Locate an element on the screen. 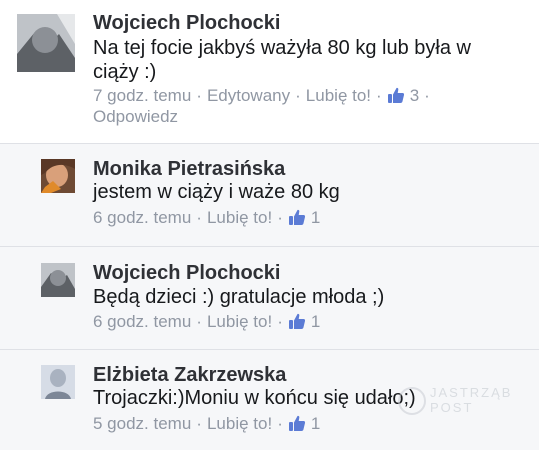 Image resolution: width=539 pixels, height=450 pixels. comment-text: jestem w ciąży i waże 80 kg is located at coordinates (216, 192).